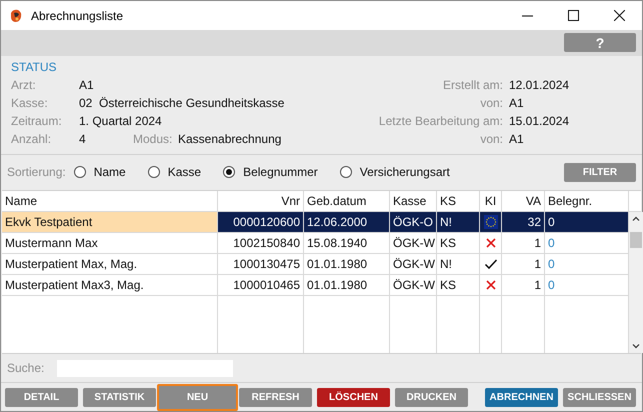 The height and width of the screenshot is (412, 643). I want to click on table-cell: 32, so click(534, 221).